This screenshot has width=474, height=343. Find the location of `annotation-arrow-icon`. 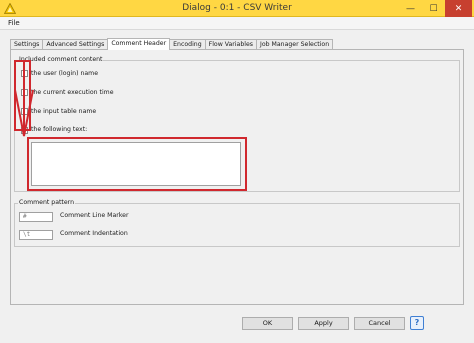

annotation-arrow-icon is located at coordinates (24, 99).